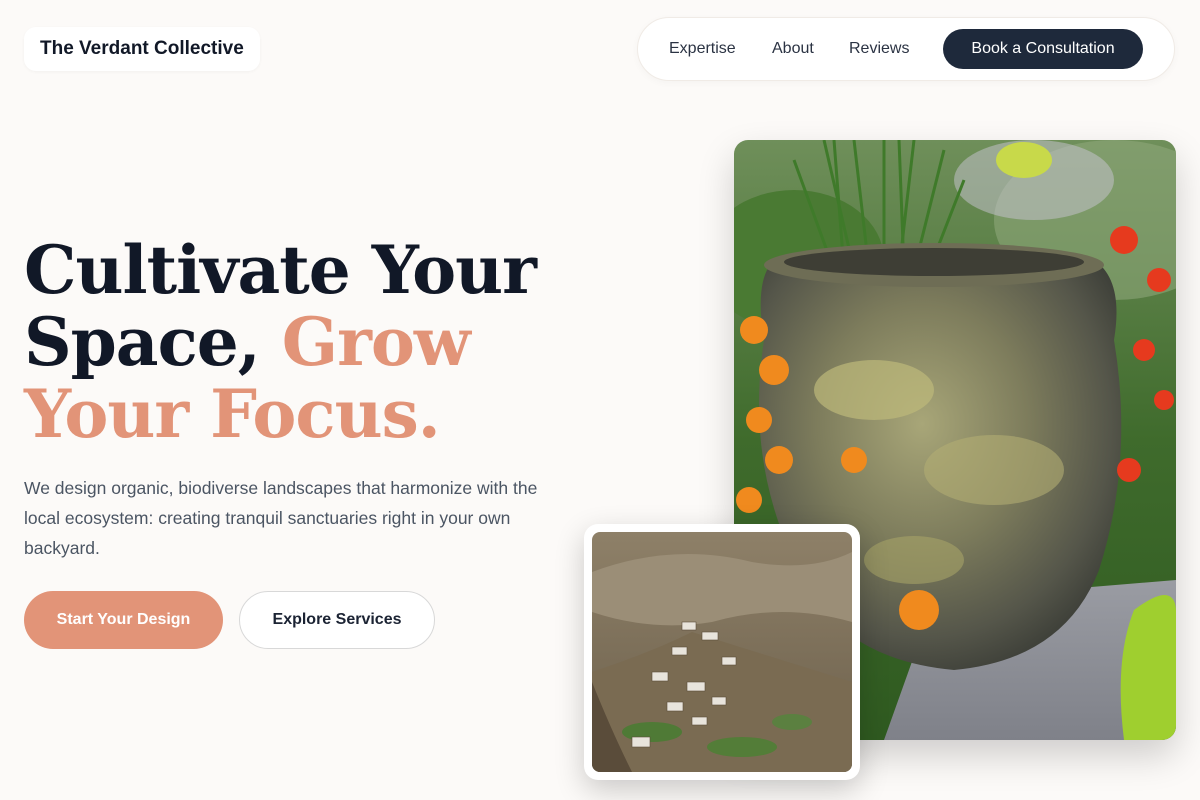  Describe the element at coordinates (142, 49) in the screenshot. I see `brand-logo: The Verdant Collective` at that location.